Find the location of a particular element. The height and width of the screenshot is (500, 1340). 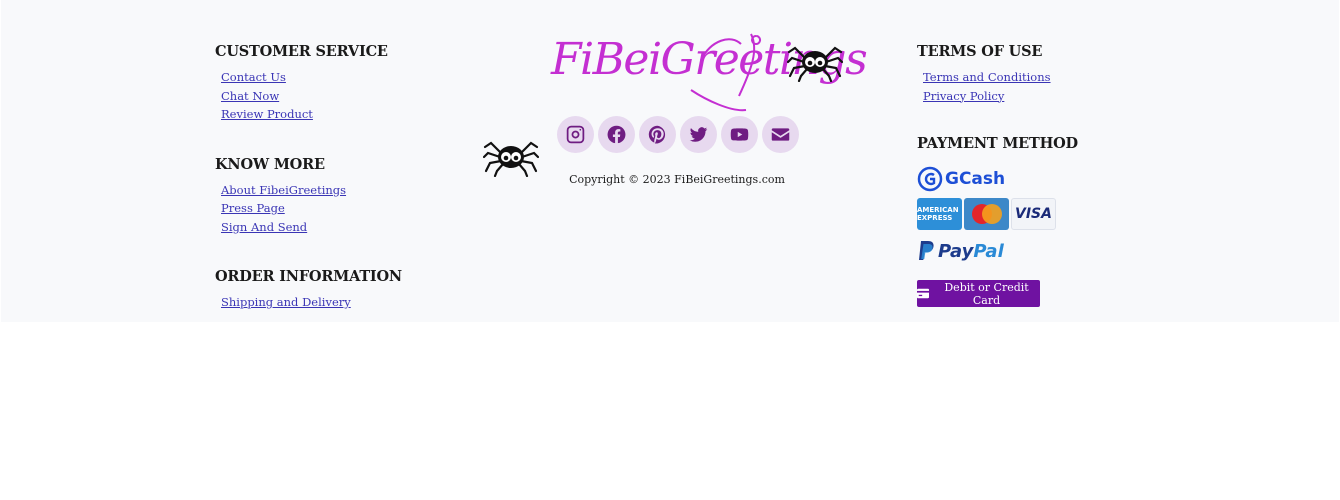

paypal-pay: Pay is located at coordinates (956, 251).